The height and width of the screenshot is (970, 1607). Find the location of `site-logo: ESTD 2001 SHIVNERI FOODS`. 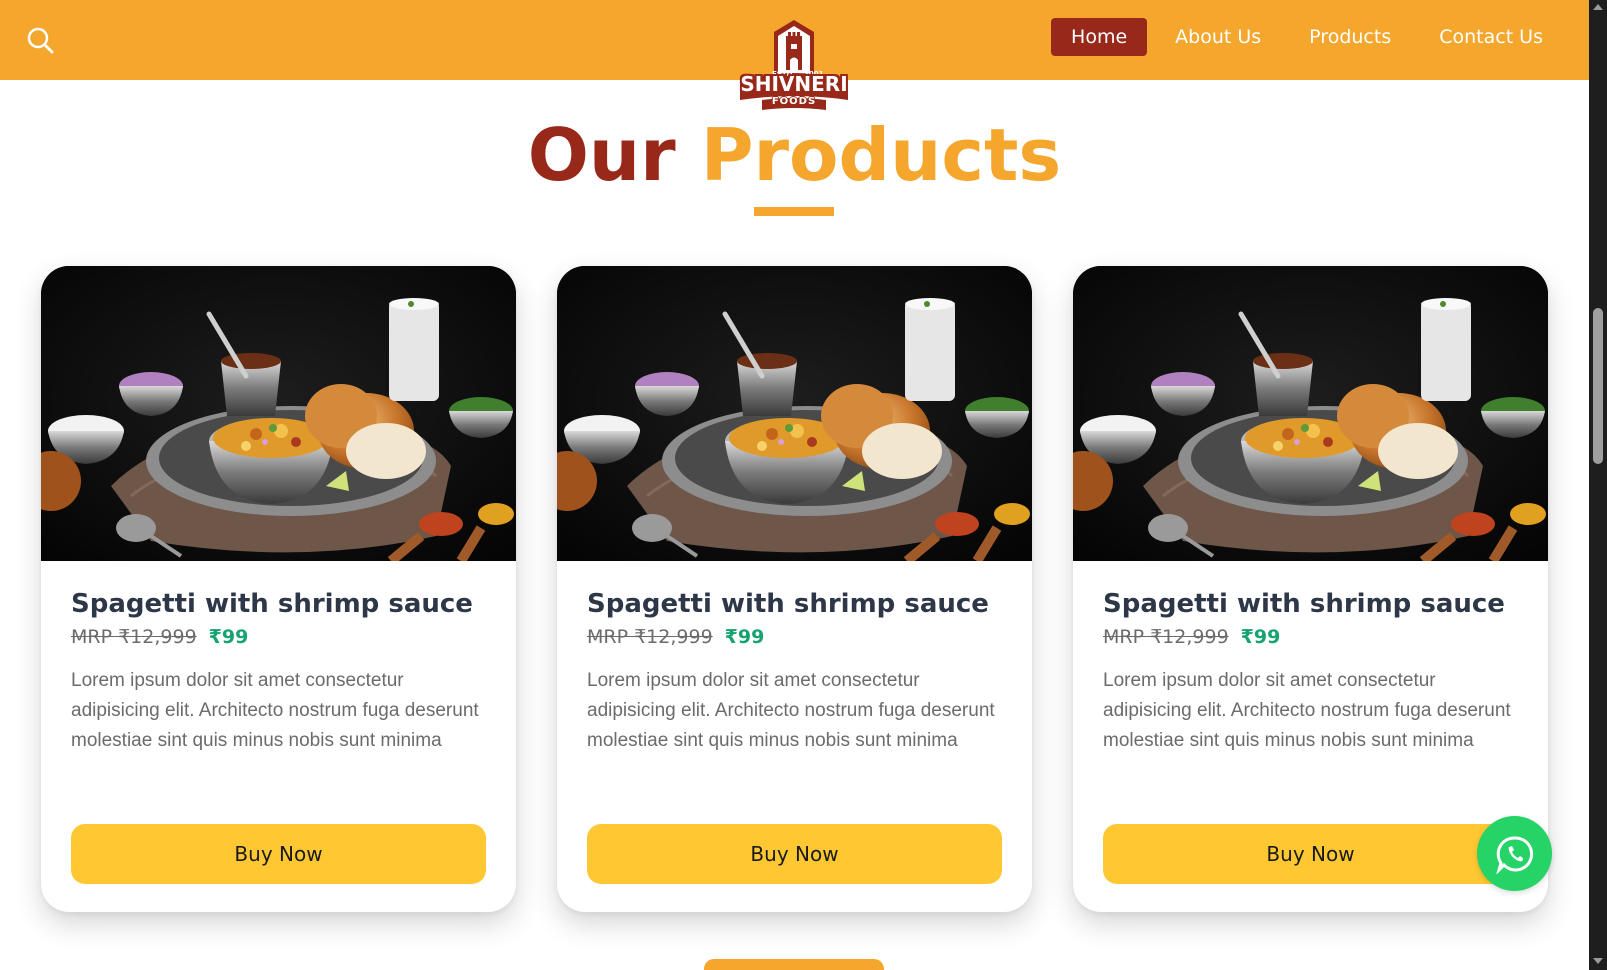

site-logo: ESTD 2001 SHIVNERI FOODS is located at coordinates (794, 64).